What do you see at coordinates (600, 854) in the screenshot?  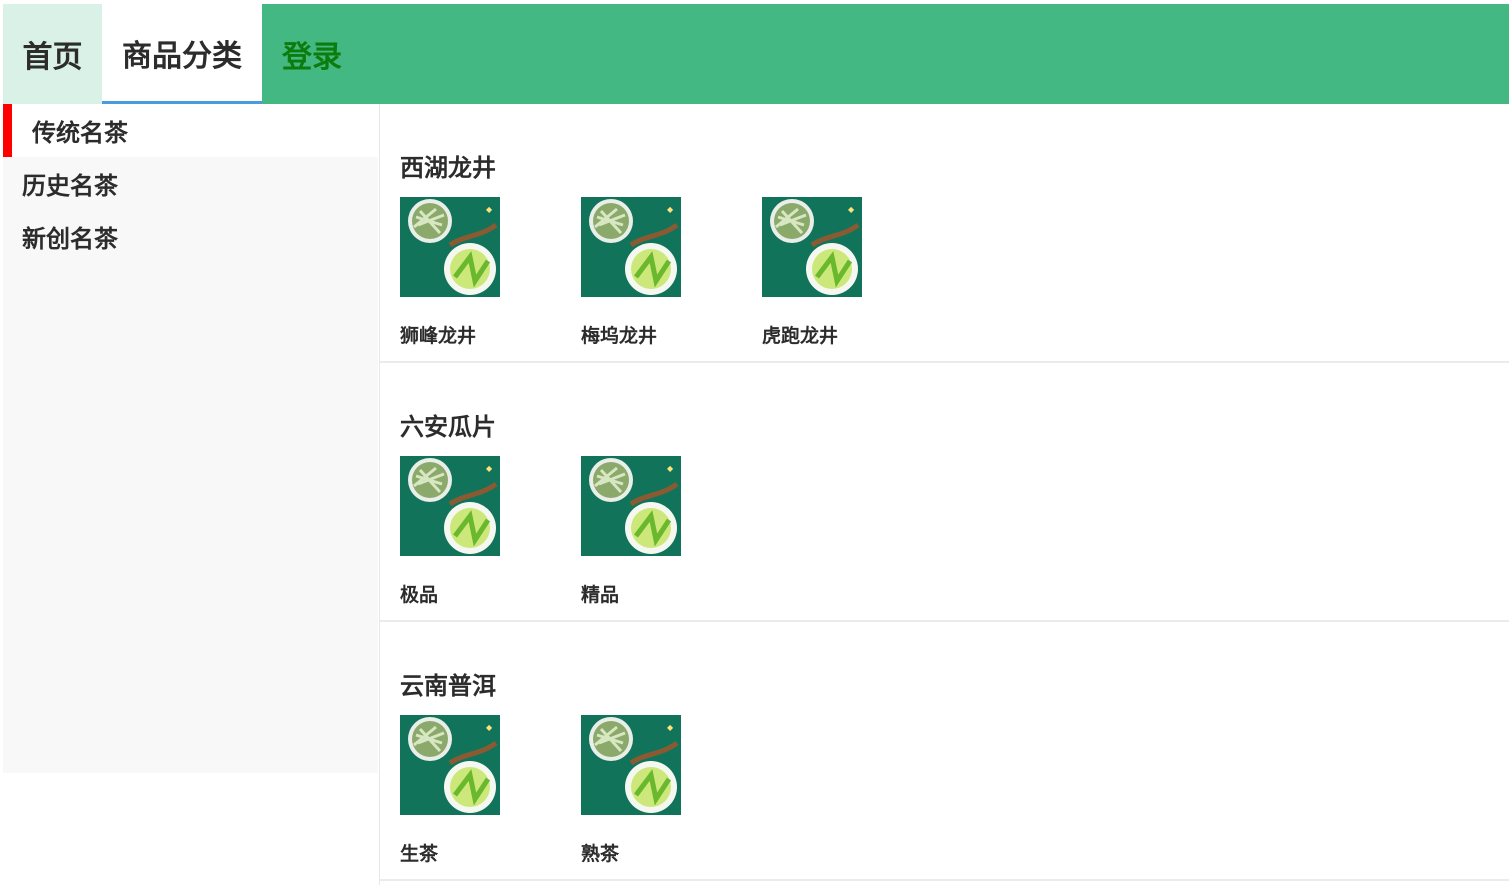 I see `product-name: 熟茶` at bounding box center [600, 854].